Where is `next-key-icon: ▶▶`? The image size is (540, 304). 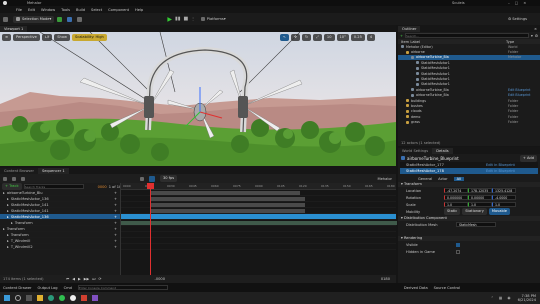
next-key-icon: ▶▶ is located at coordinates (87, 279).